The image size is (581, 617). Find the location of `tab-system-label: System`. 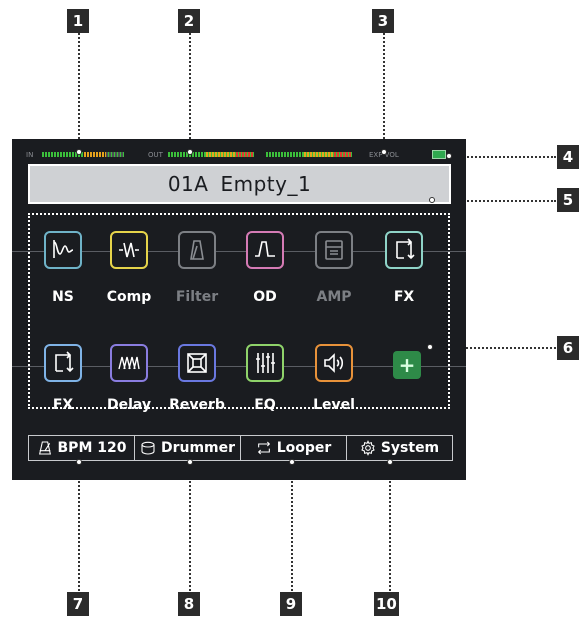

tab-system-label: System is located at coordinates (410, 448).